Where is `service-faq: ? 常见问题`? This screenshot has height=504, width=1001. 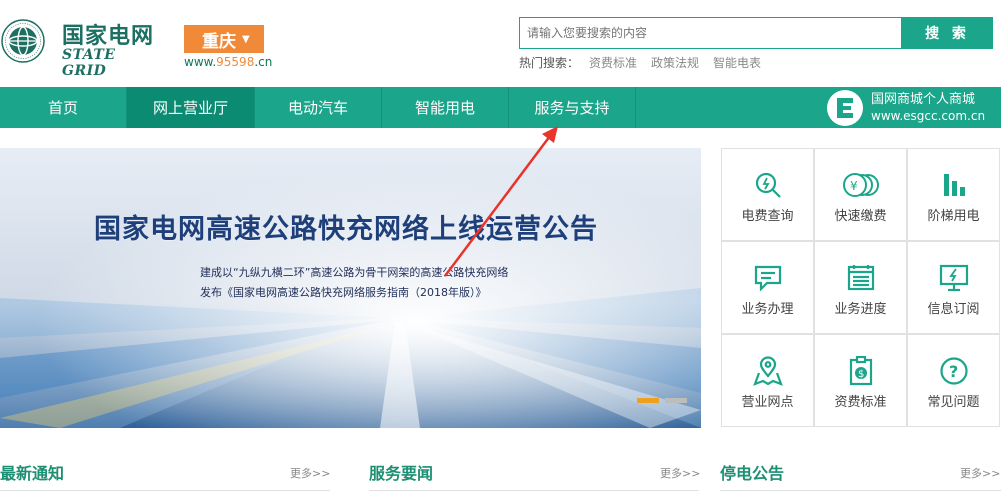 service-faq: ? 常见问题 is located at coordinates (953, 380).